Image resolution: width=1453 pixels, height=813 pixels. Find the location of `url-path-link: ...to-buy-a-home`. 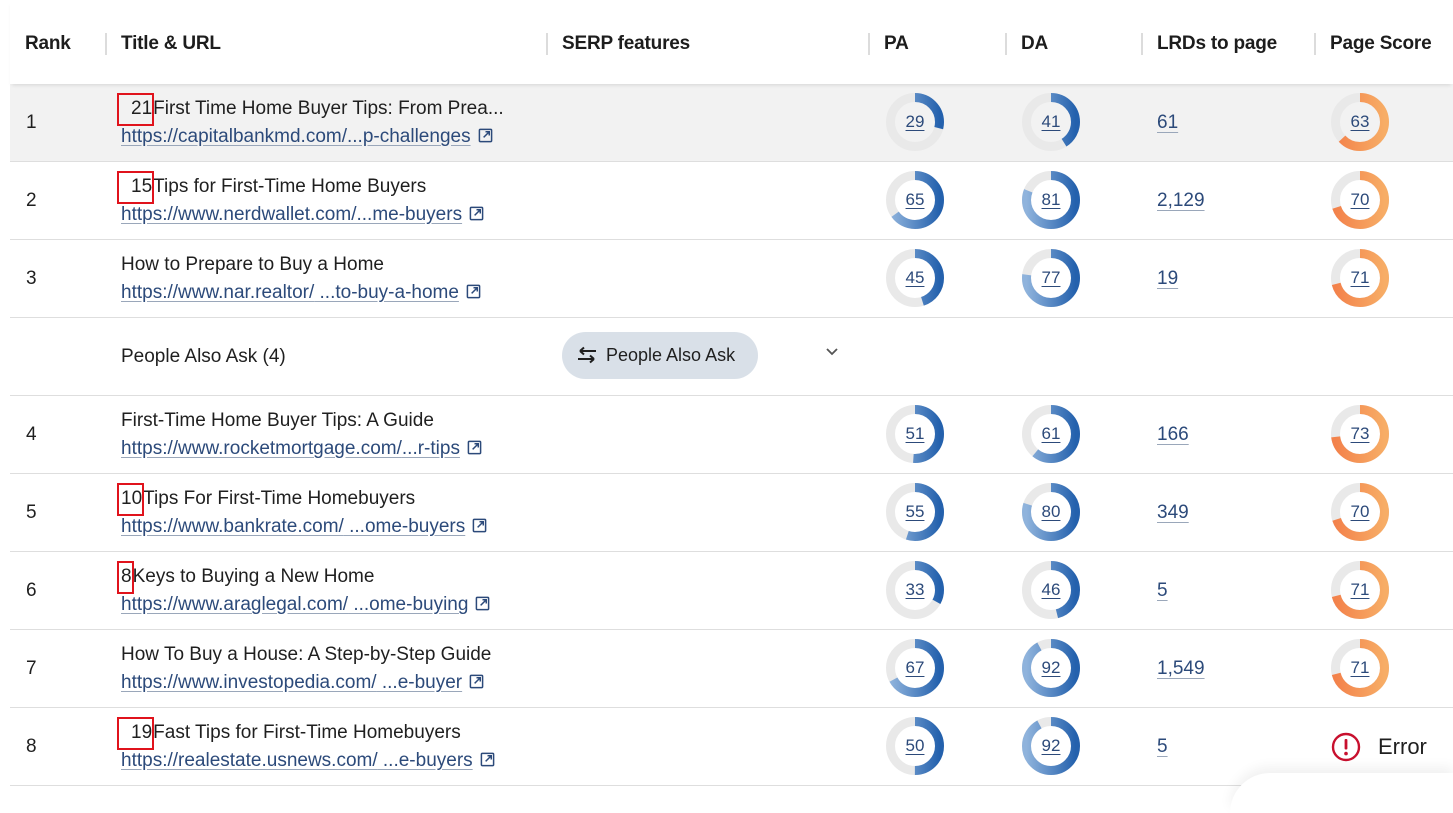

url-path-link: ...to-buy-a-home is located at coordinates (386, 292).